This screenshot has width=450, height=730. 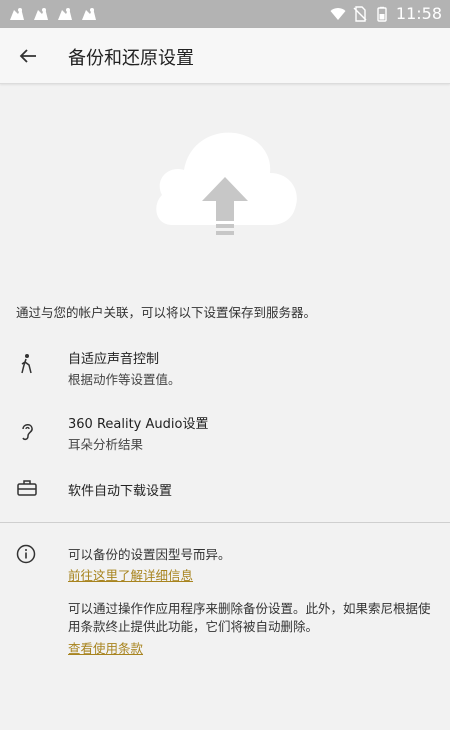 What do you see at coordinates (225, 369) in the screenshot?
I see `setting-item-adaptive-sound: 自适应声音控制 根据动作等设置值。` at bounding box center [225, 369].